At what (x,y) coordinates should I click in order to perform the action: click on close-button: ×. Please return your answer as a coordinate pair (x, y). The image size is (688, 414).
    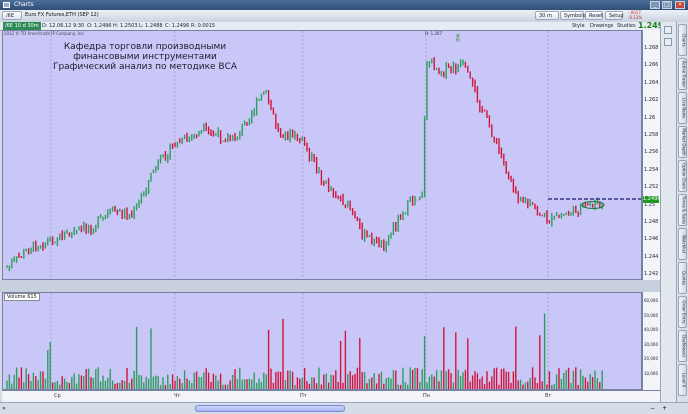
    Looking at the image, I should click on (680, 5).